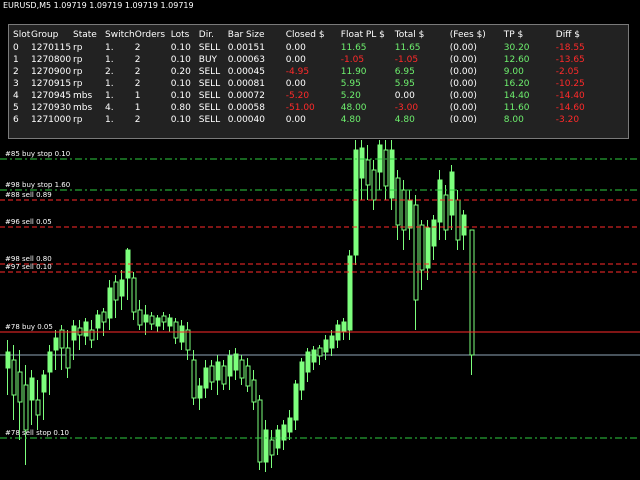 The width and height of the screenshot is (640, 480). What do you see at coordinates (409, 35) in the screenshot?
I see `header-total: Total $` at bounding box center [409, 35].